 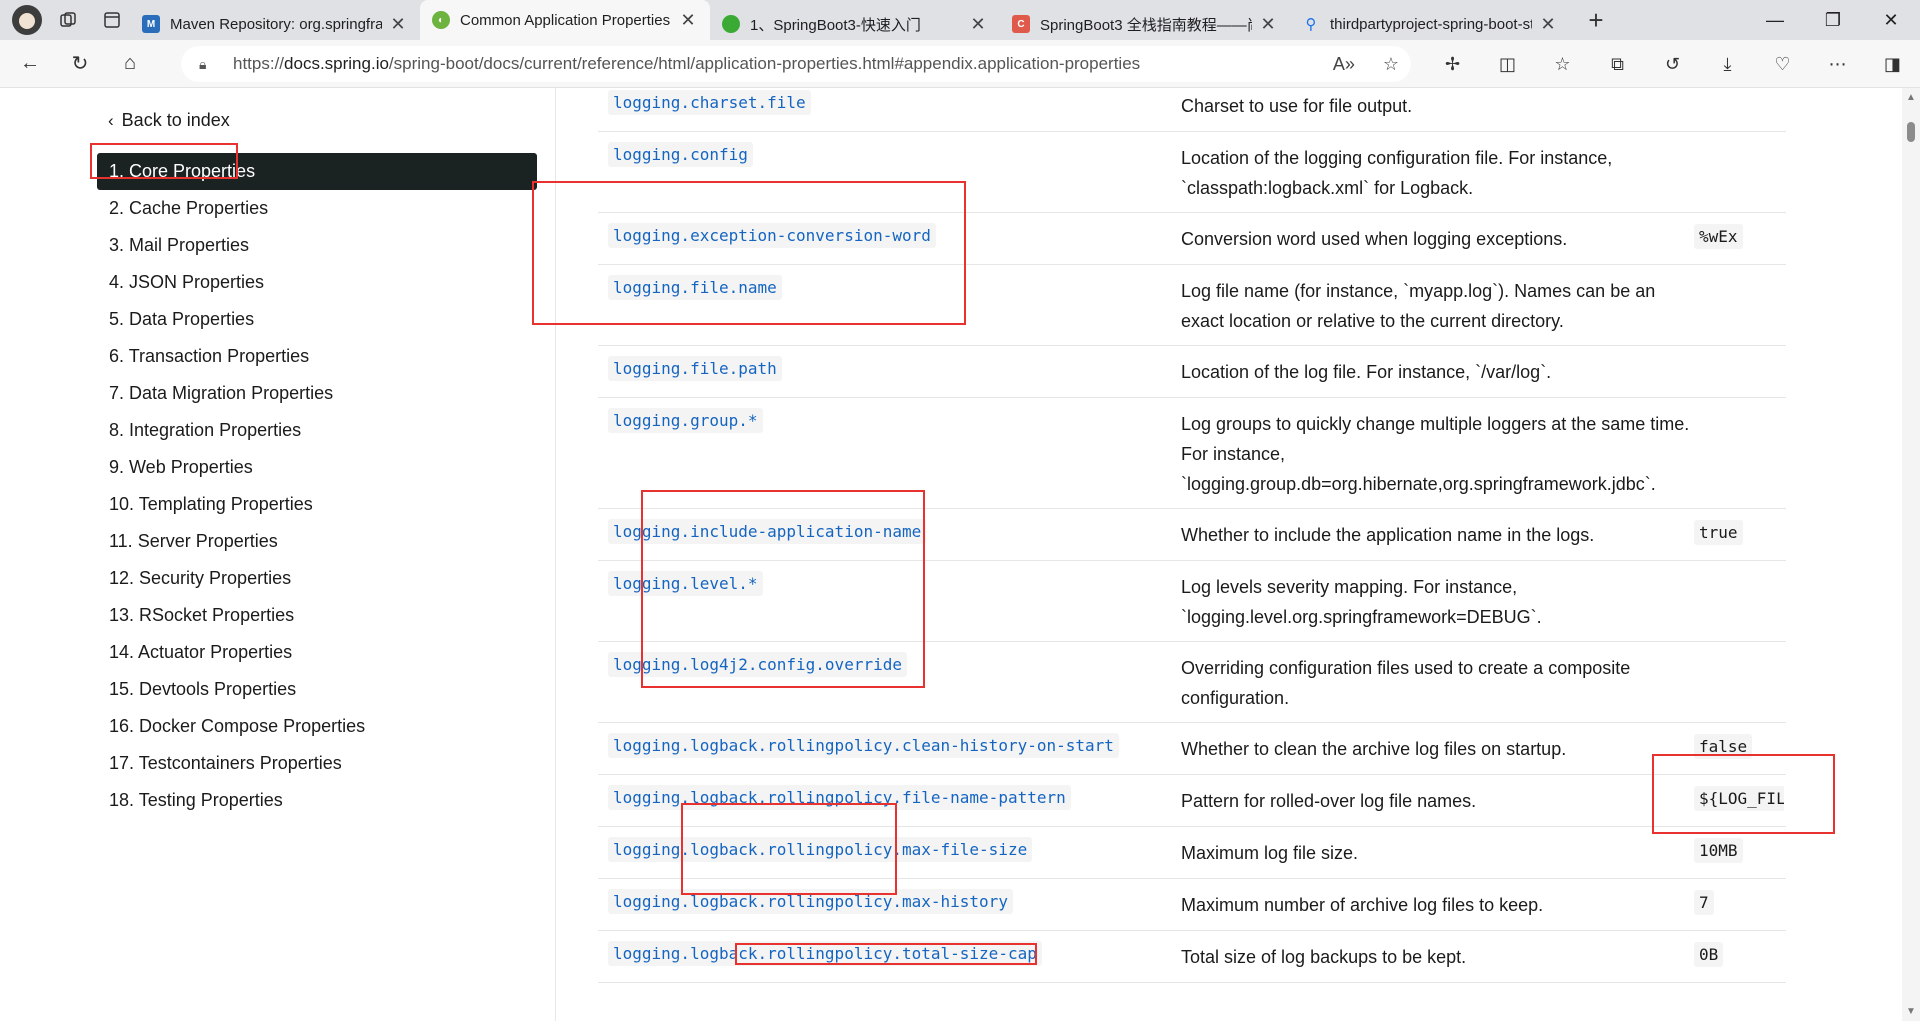 What do you see at coordinates (317, 726) in the screenshot?
I see `toc-item: 16. Docker Compose Properties` at bounding box center [317, 726].